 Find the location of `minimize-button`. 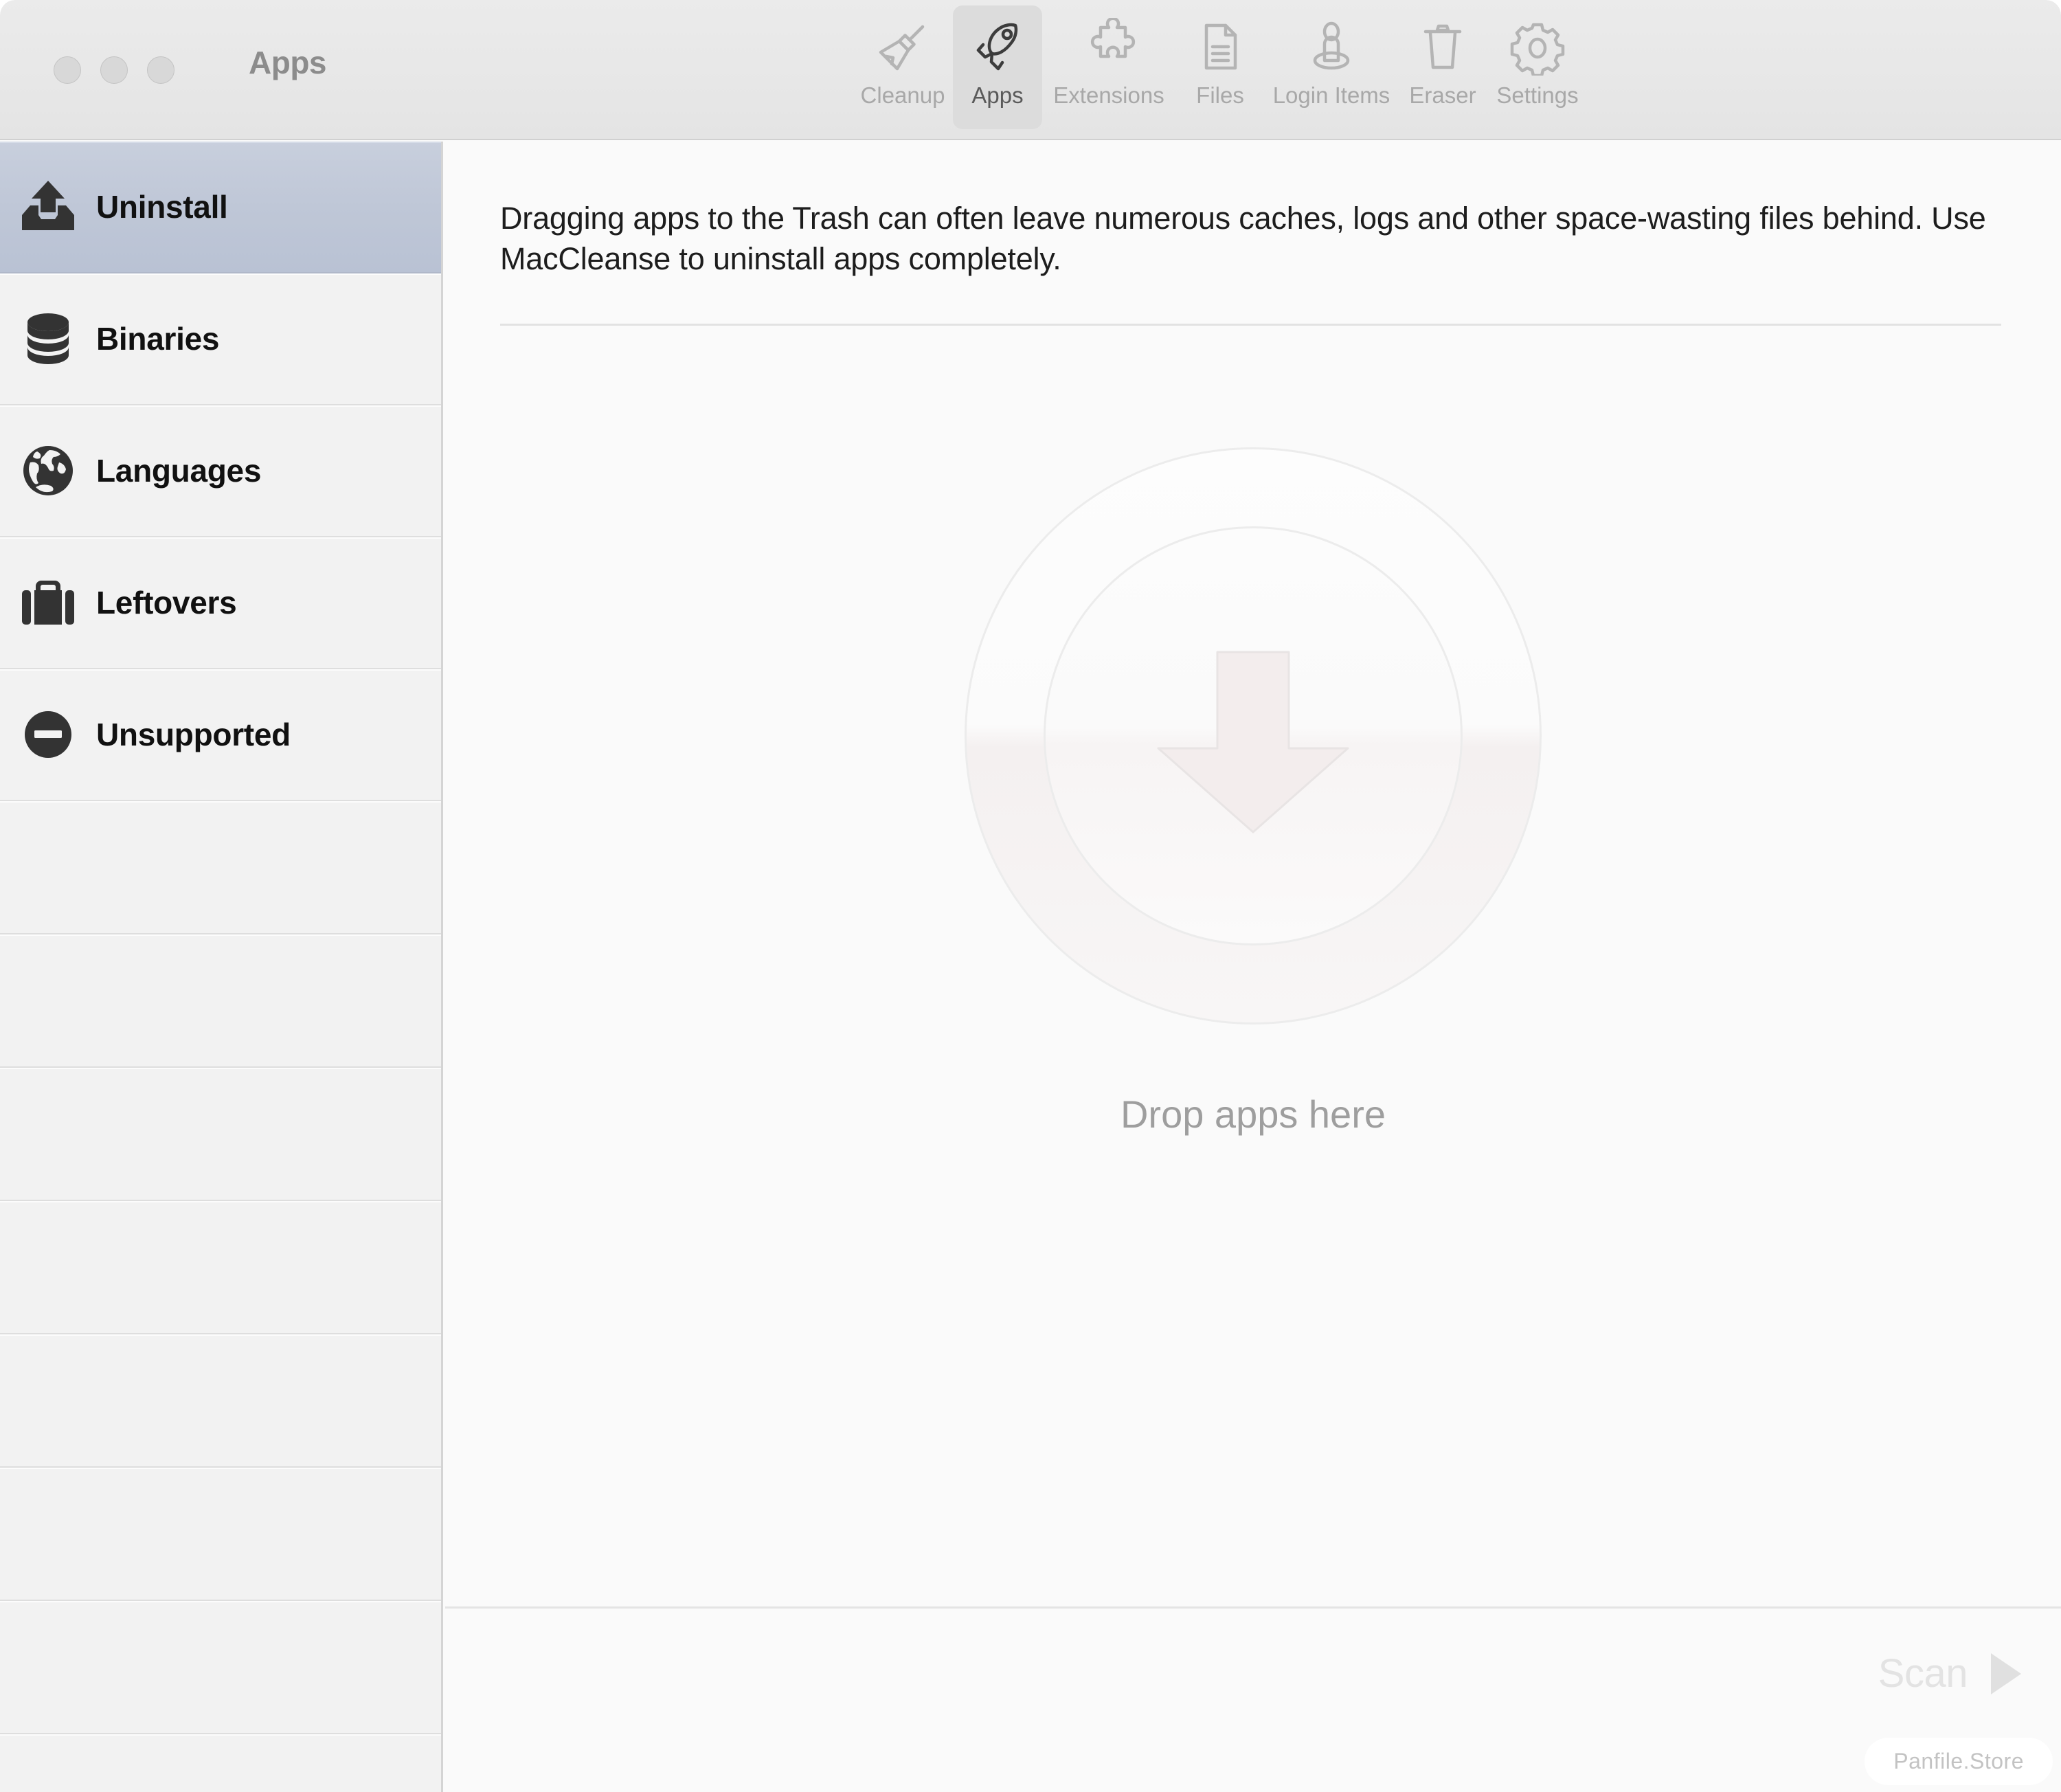

minimize-button is located at coordinates (114, 70).